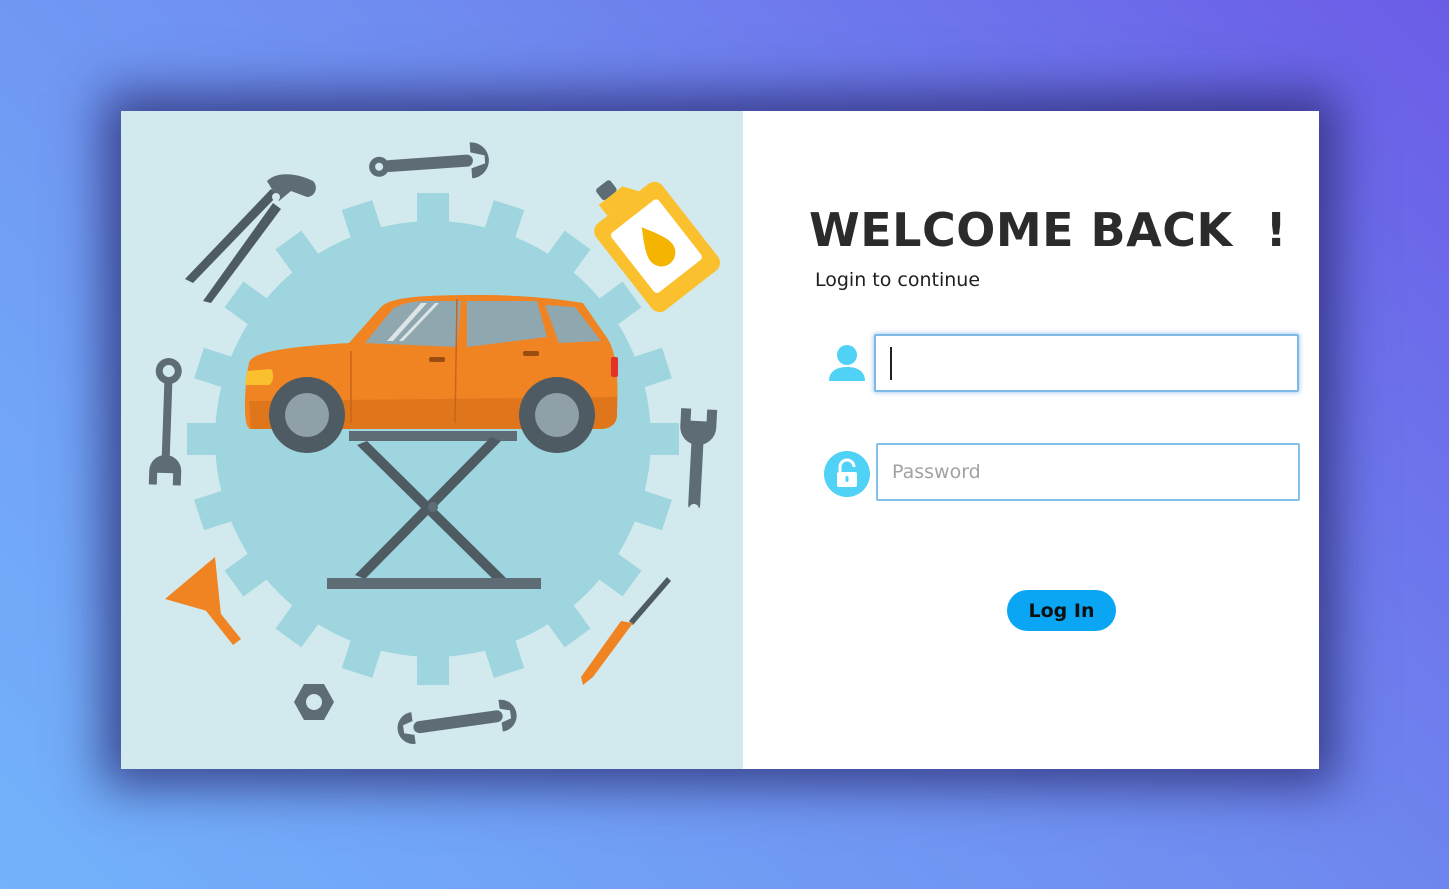 The image size is (1449, 889). Describe the element at coordinates (847, 474) in the screenshot. I see `lock-icon` at that location.